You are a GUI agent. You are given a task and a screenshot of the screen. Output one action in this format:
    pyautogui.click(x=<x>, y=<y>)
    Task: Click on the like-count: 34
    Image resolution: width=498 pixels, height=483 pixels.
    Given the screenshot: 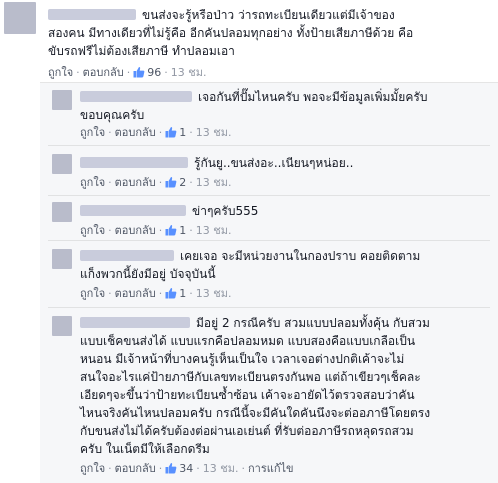 What is the action you would take?
    pyautogui.click(x=186, y=468)
    